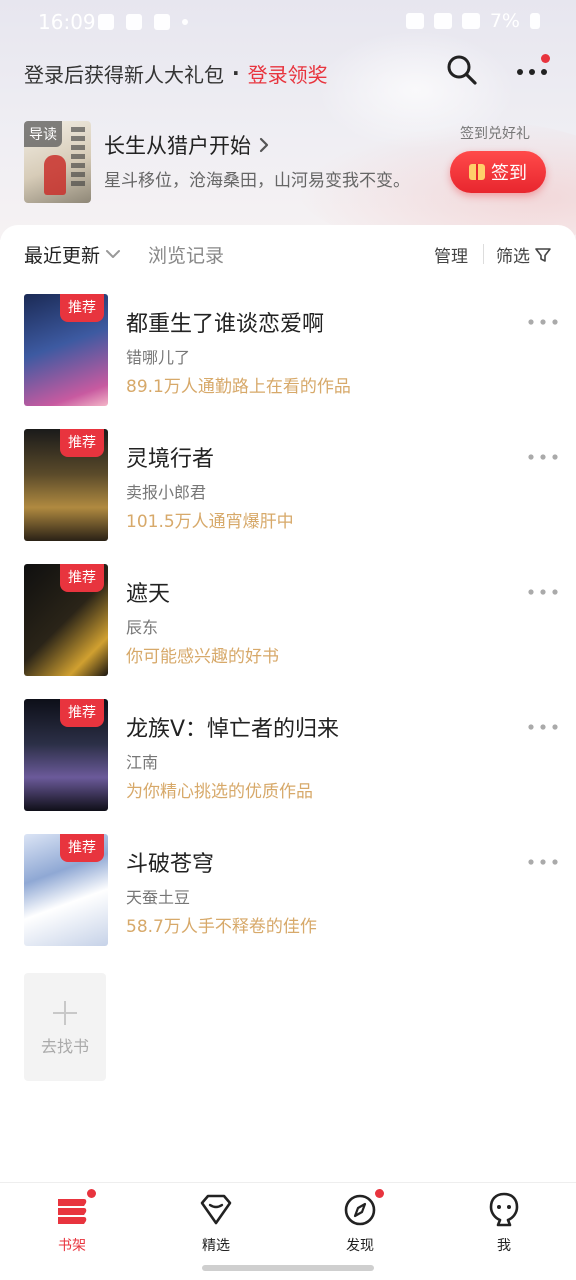  What do you see at coordinates (462, 70) in the screenshot?
I see `search-icon` at bounding box center [462, 70].